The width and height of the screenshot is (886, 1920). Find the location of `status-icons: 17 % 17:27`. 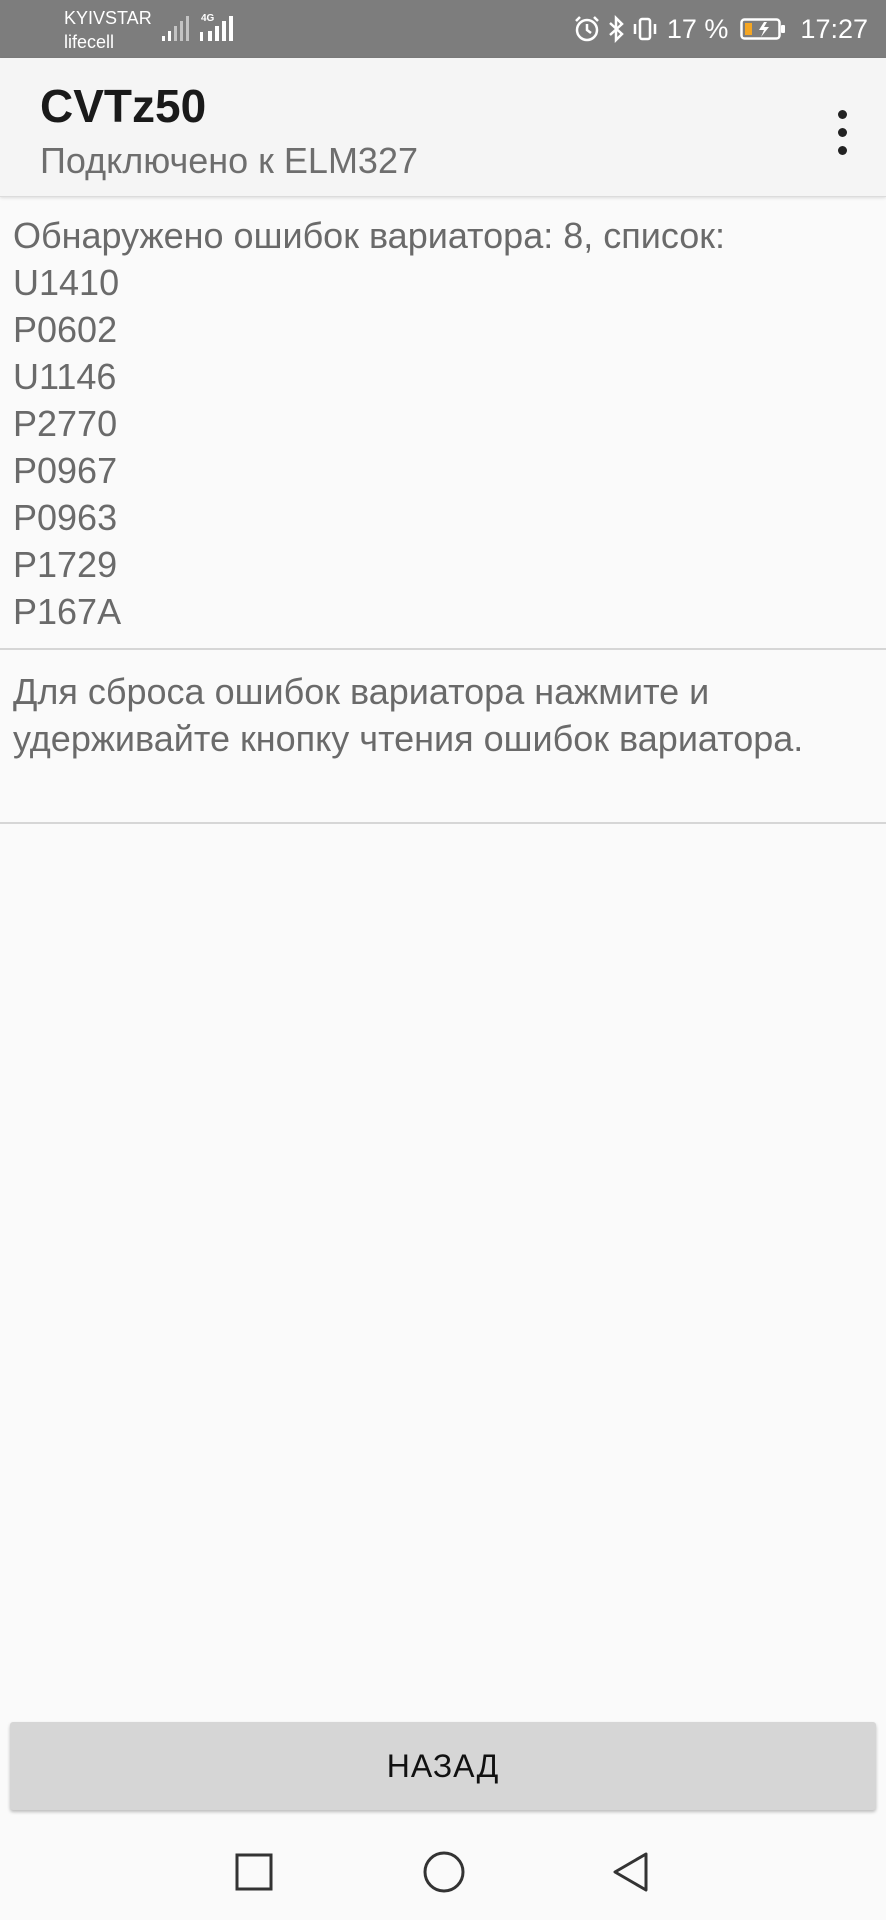

status-icons: 17 % 17:27 is located at coordinates (720, 29).